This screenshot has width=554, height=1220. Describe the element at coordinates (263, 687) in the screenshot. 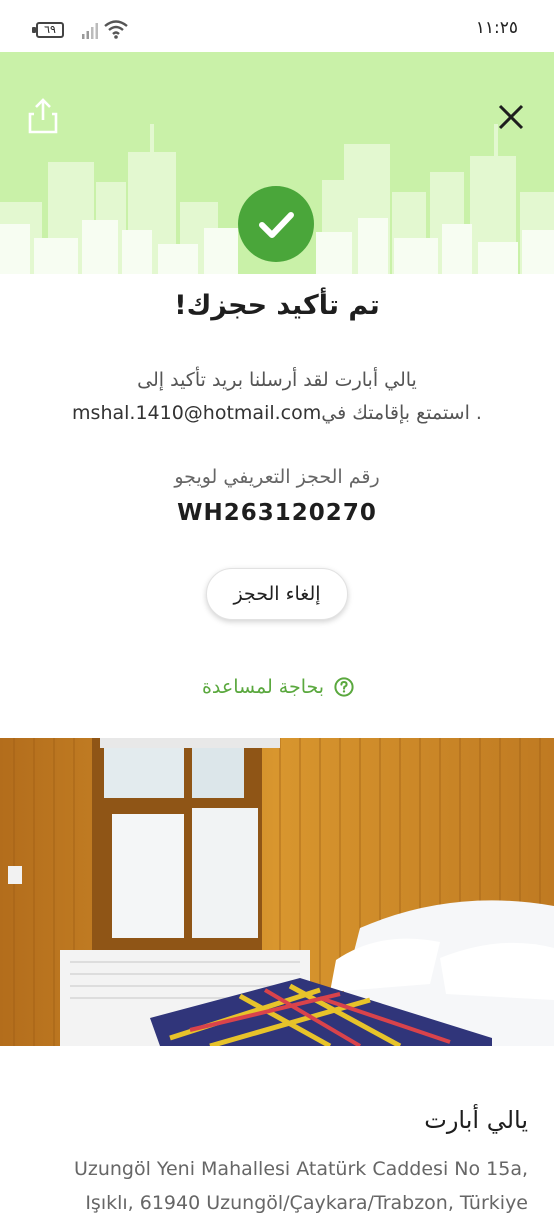

I see `help-label: بحاجة لمساعدة` at that location.